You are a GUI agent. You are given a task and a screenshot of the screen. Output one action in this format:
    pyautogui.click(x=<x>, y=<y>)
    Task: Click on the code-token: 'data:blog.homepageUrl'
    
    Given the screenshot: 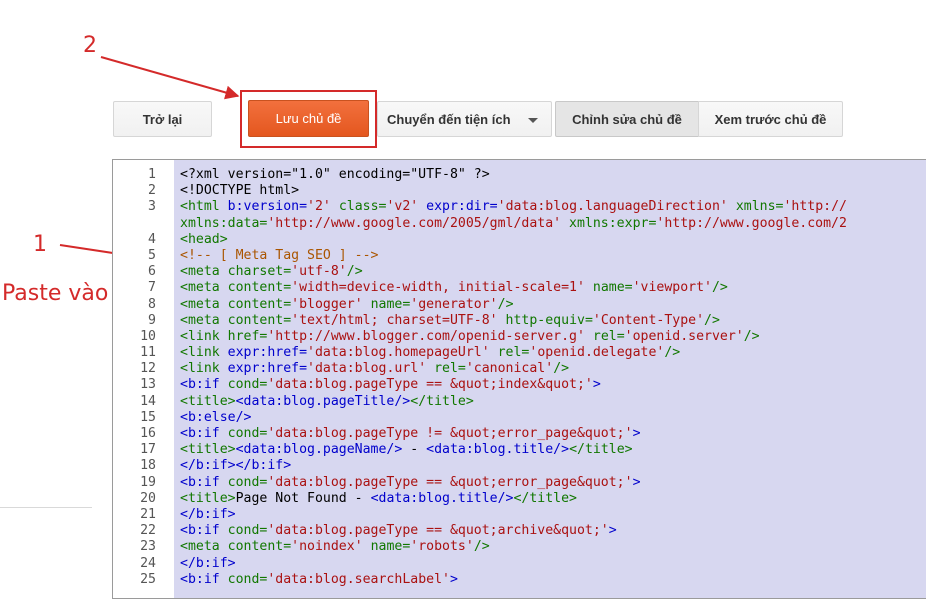 What is the action you would take?
    pyautogui.click(x=398, y=353)
    